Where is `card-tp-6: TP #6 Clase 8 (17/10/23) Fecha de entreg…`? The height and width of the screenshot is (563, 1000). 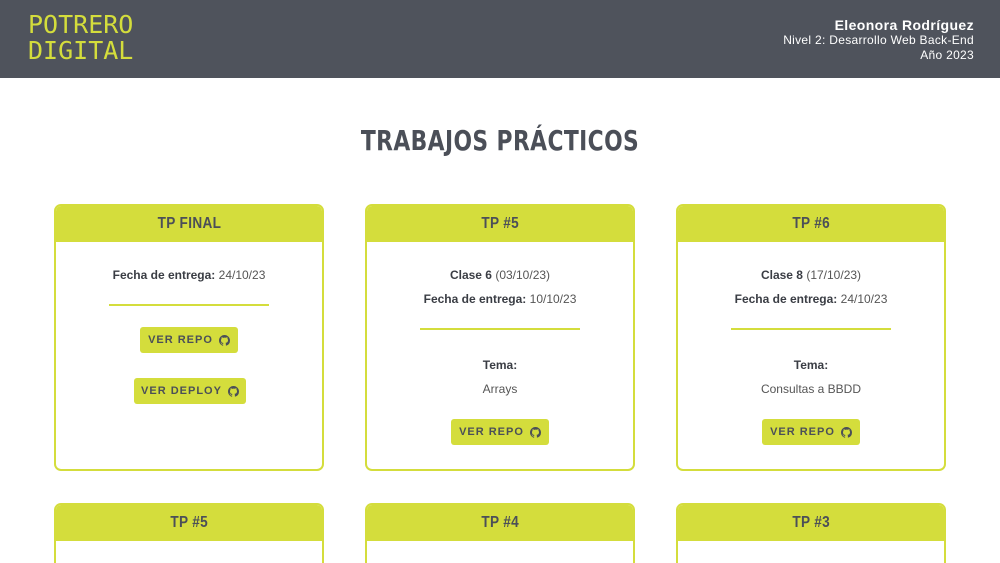
card-tp-6: TP #6 Clase 8 (17/10/23) Fecha de entreg… is located at coordinates (811, 337).